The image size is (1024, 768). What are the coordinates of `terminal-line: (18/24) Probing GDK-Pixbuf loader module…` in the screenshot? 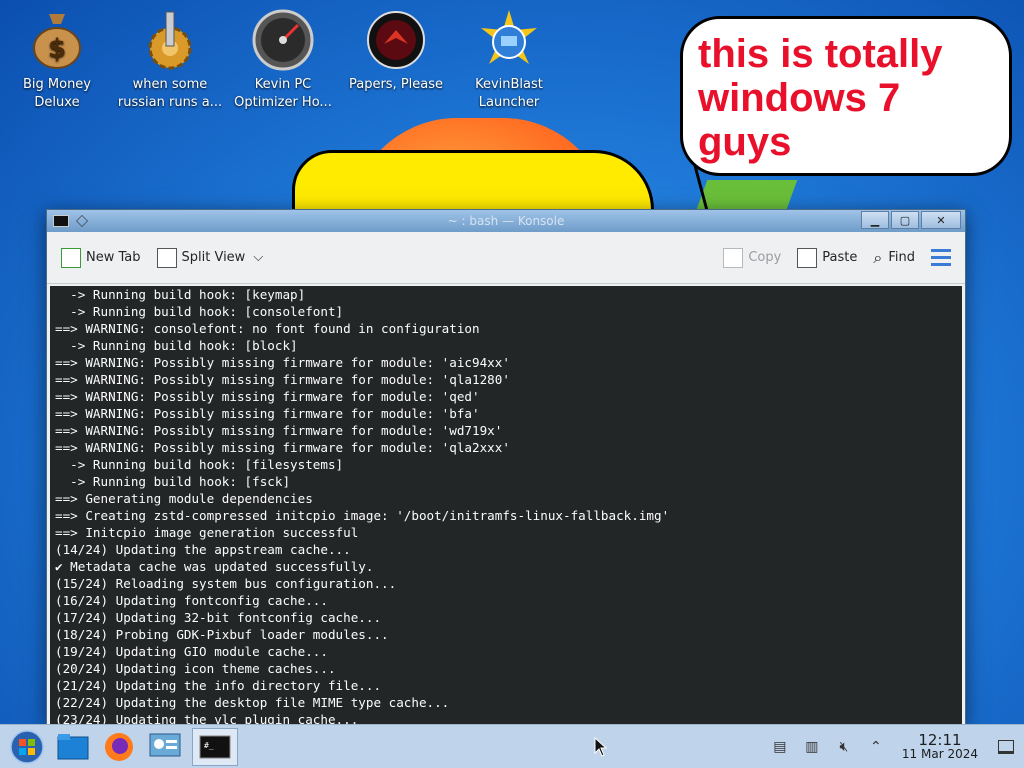 It's located at (222, 634).